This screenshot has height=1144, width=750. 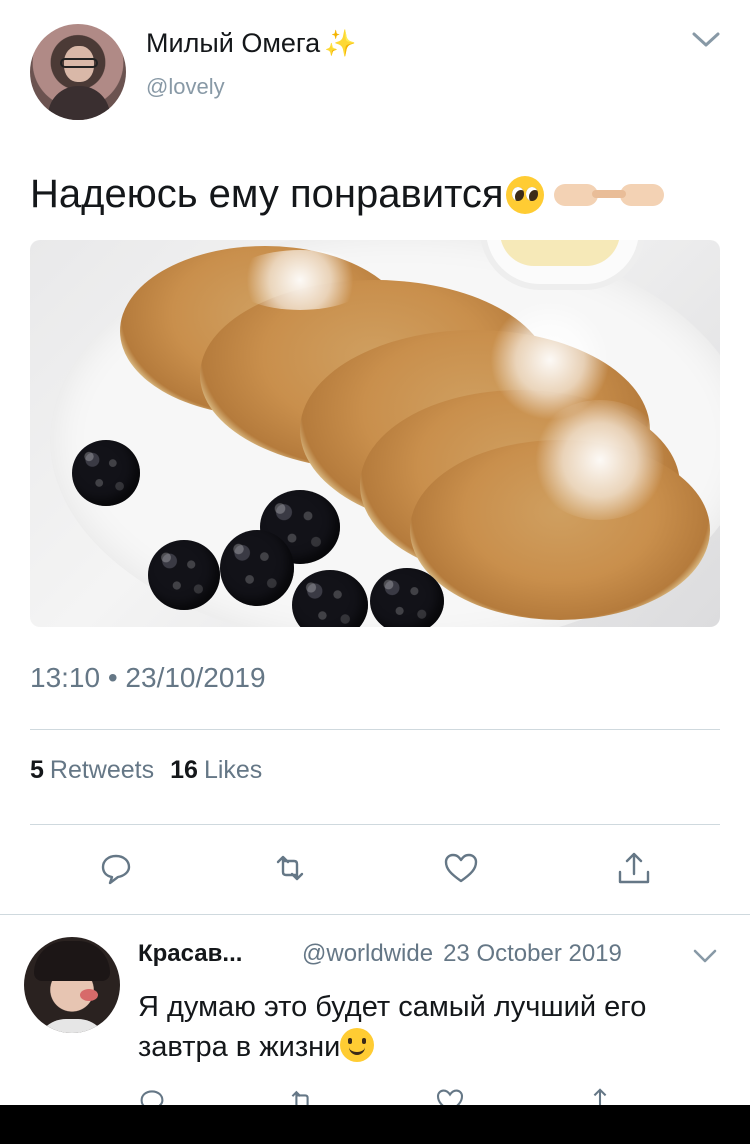 I want to click on reply-actions, so click(x=375, y=1095).